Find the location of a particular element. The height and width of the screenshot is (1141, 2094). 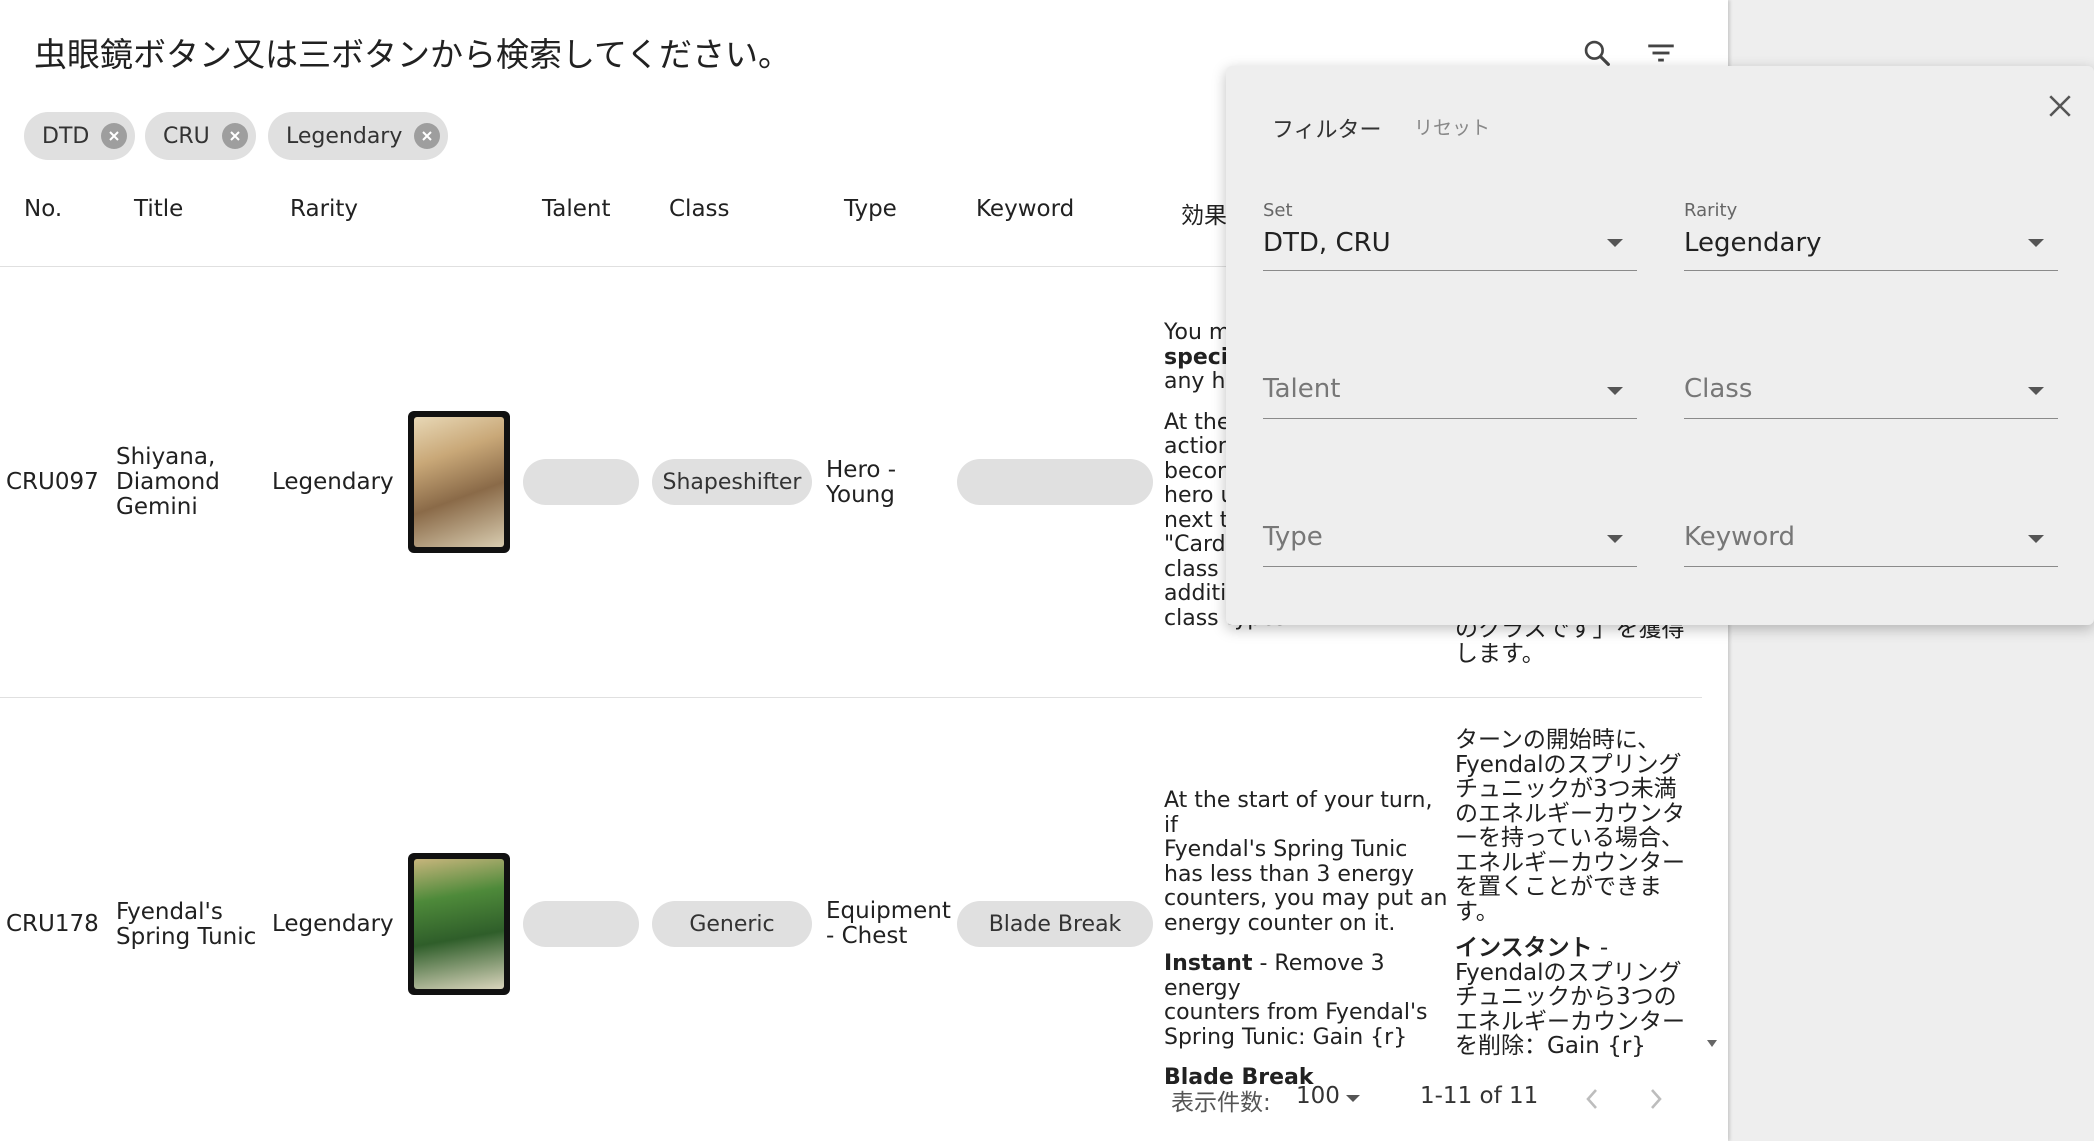

column-header-type: Type is located at coordinates (870, 209).